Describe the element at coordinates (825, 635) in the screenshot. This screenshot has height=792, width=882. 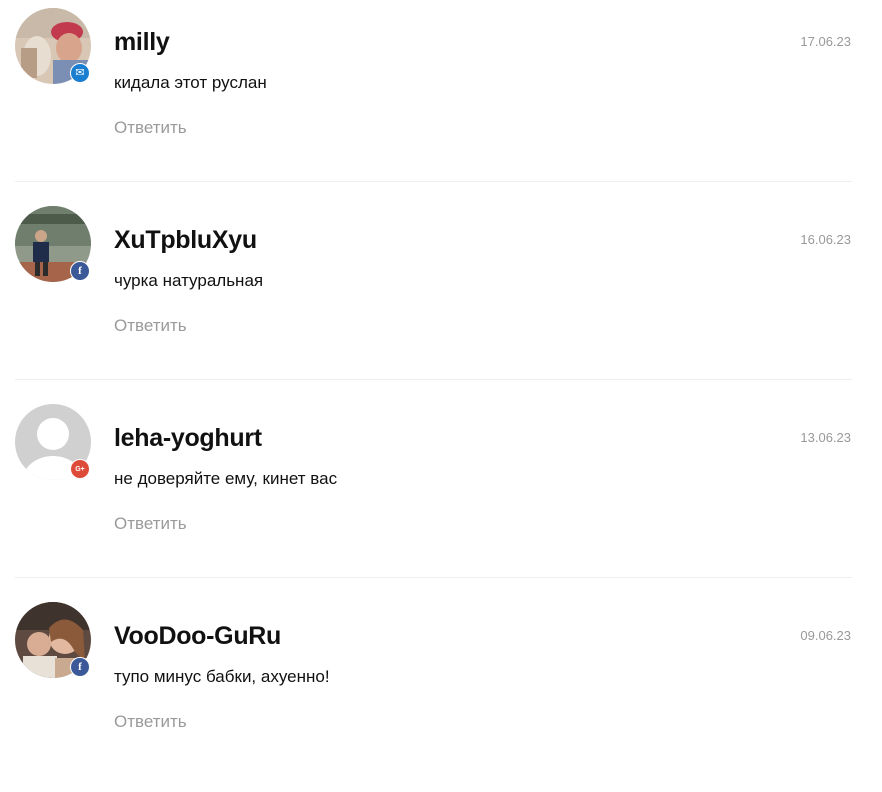
I see `comment-date: 09.06.23` at that location.